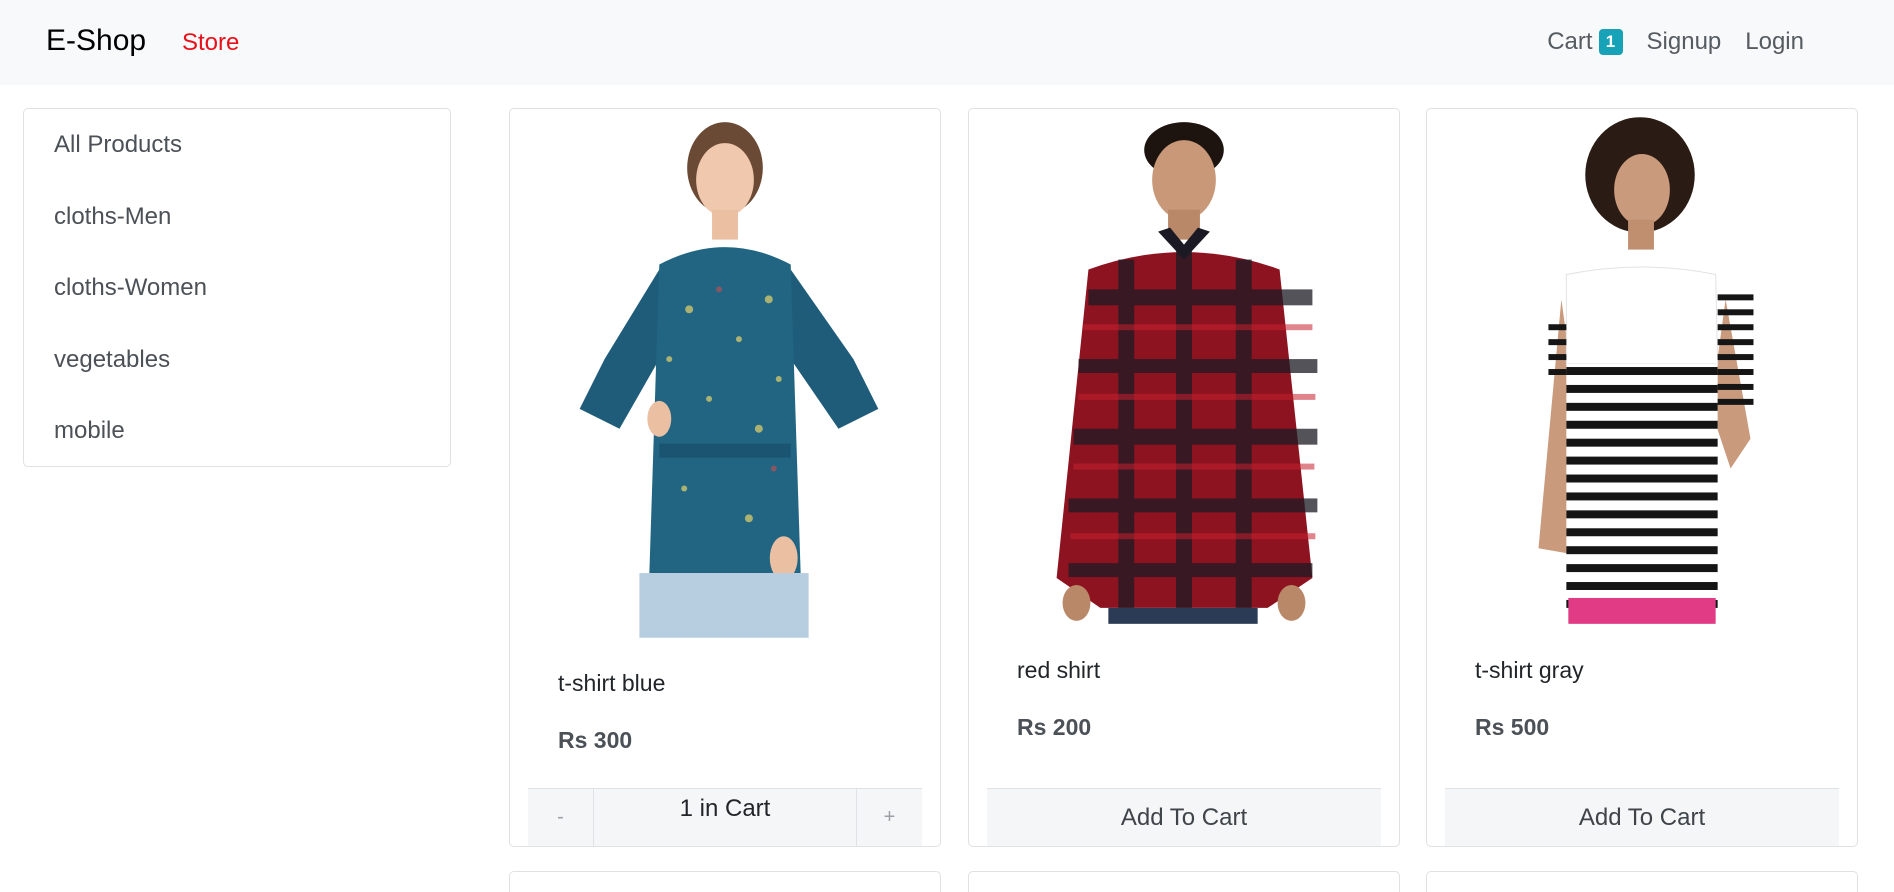 The image size is (1894, 892). I want to click on category-mobile: mobile, so click(237, 431).